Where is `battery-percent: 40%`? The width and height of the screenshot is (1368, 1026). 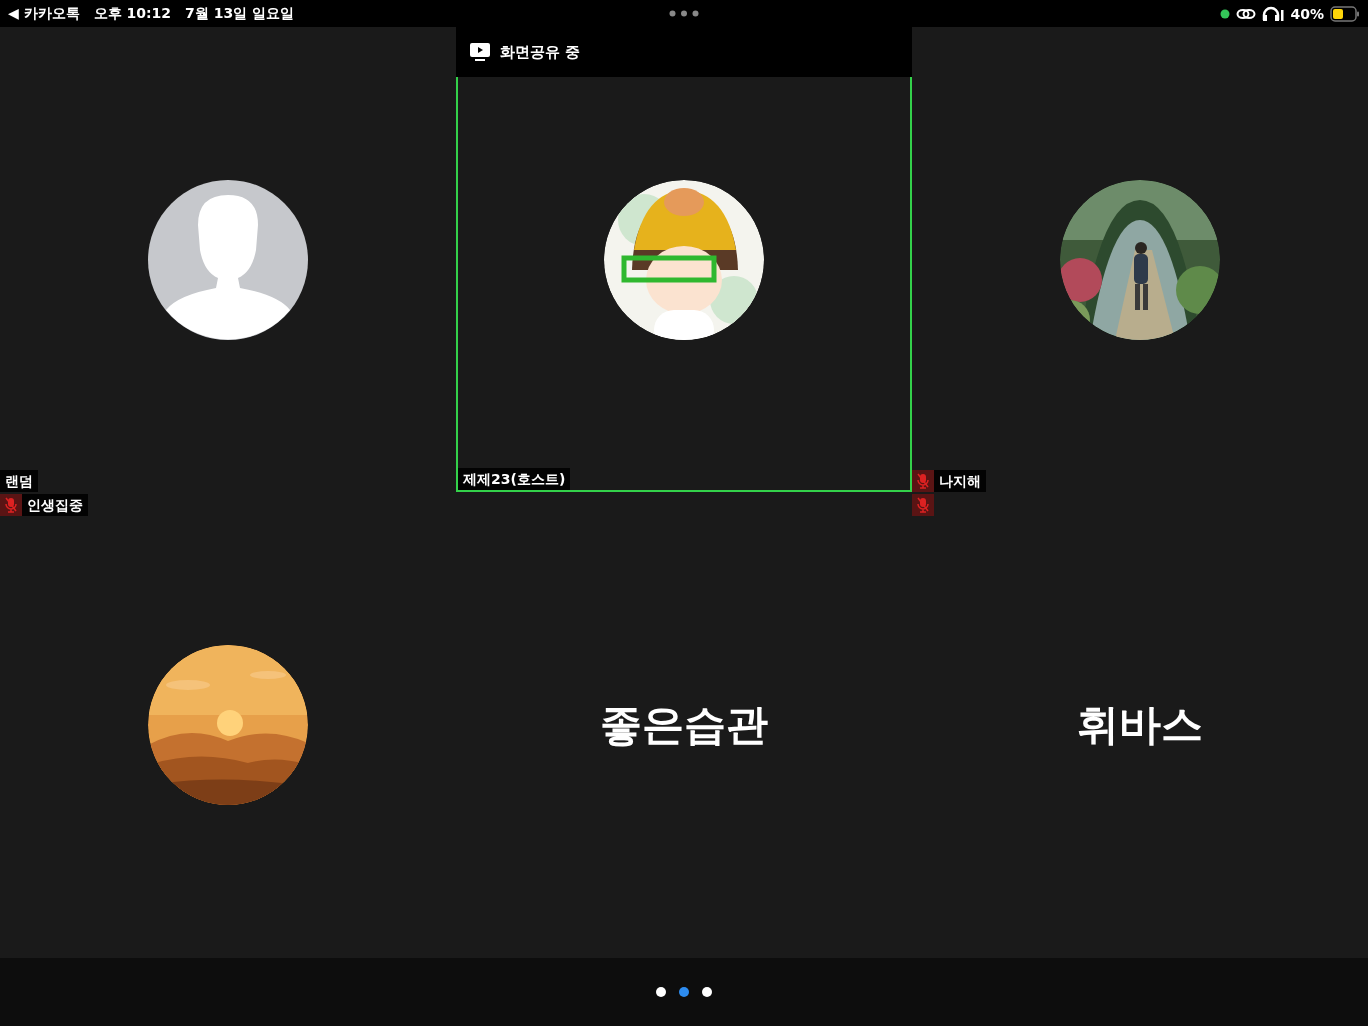 battery-percent: 40% is located at coordinates (1307, 13).